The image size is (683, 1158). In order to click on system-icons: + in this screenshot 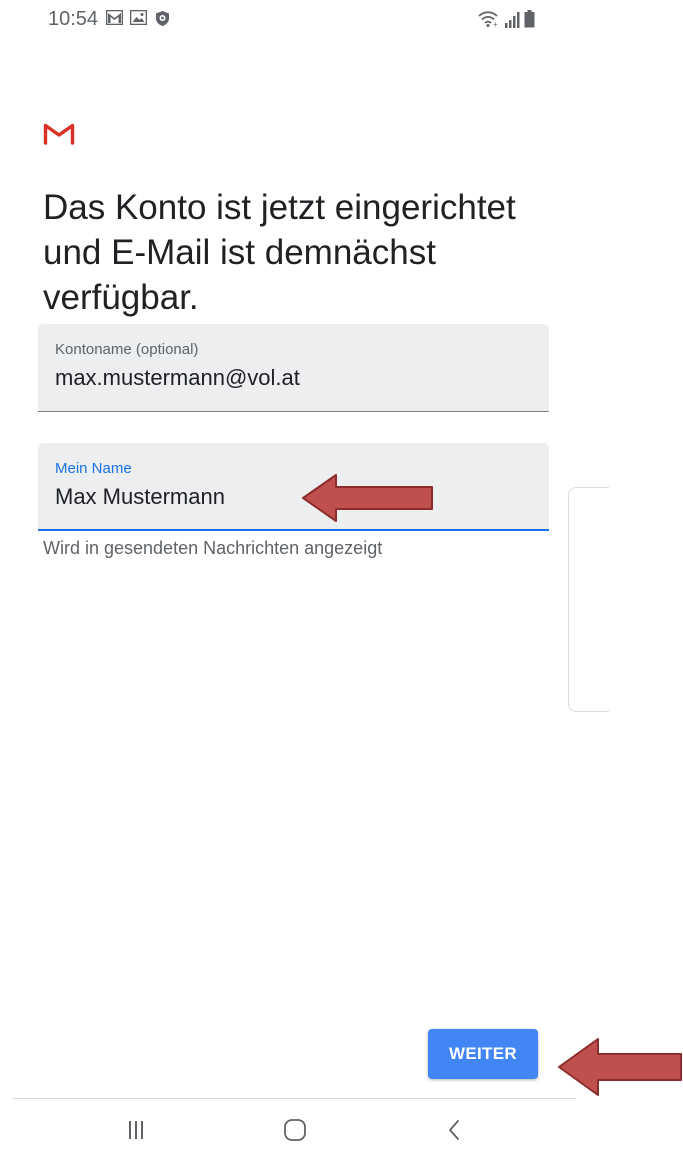, I will do `click(506, 21)`.